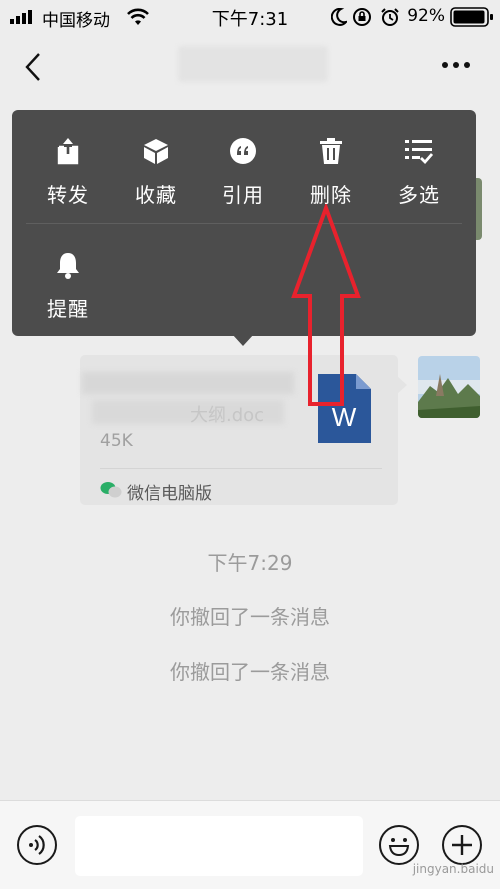 The image size is (500, 889). What do you see at coordinates (390, 17) in the screenshot?
I see `alarm-icon` at bounding box center [390, 17].